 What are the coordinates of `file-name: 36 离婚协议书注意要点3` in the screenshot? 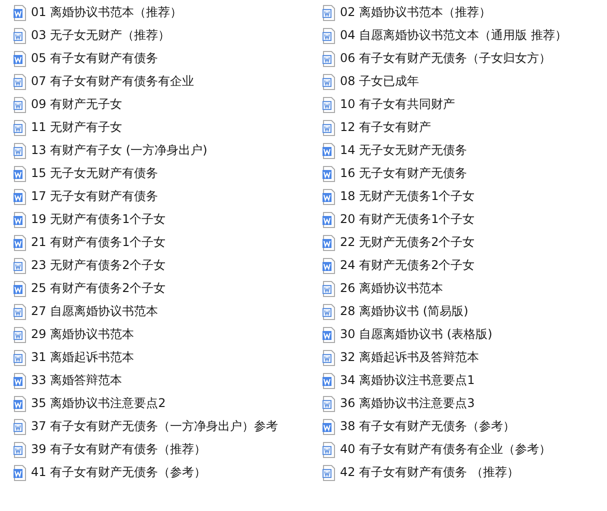 It's located at (407, 403).